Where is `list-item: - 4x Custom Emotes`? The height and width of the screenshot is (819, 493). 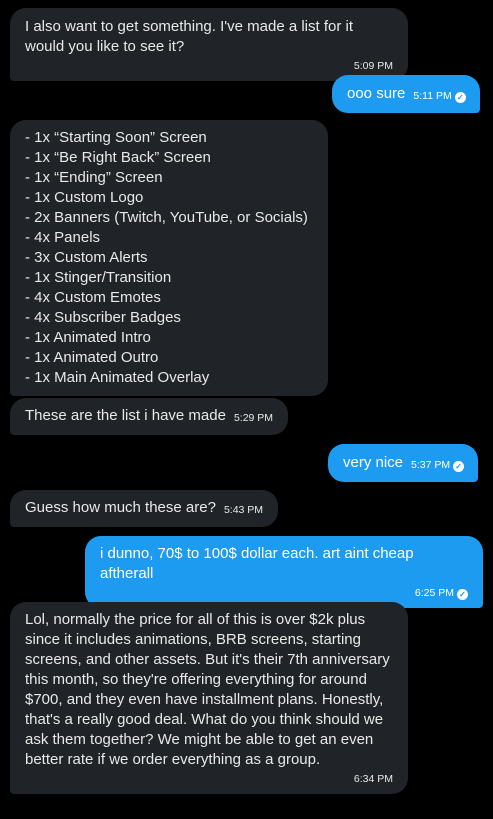 list-item: - 4x Custom Emotes is located at coordinates (93, 297).